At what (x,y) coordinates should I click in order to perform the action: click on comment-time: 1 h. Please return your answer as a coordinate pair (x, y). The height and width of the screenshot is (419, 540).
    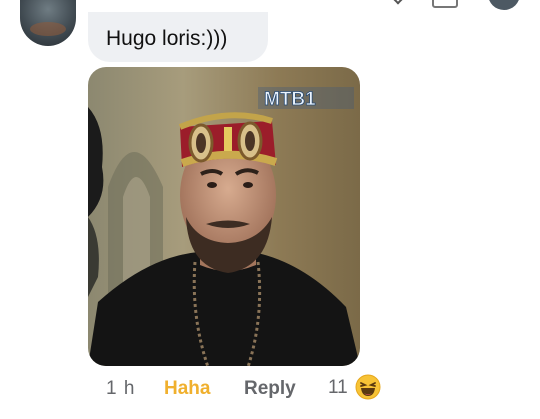
    Looking at the image, I should click on (121, 388).